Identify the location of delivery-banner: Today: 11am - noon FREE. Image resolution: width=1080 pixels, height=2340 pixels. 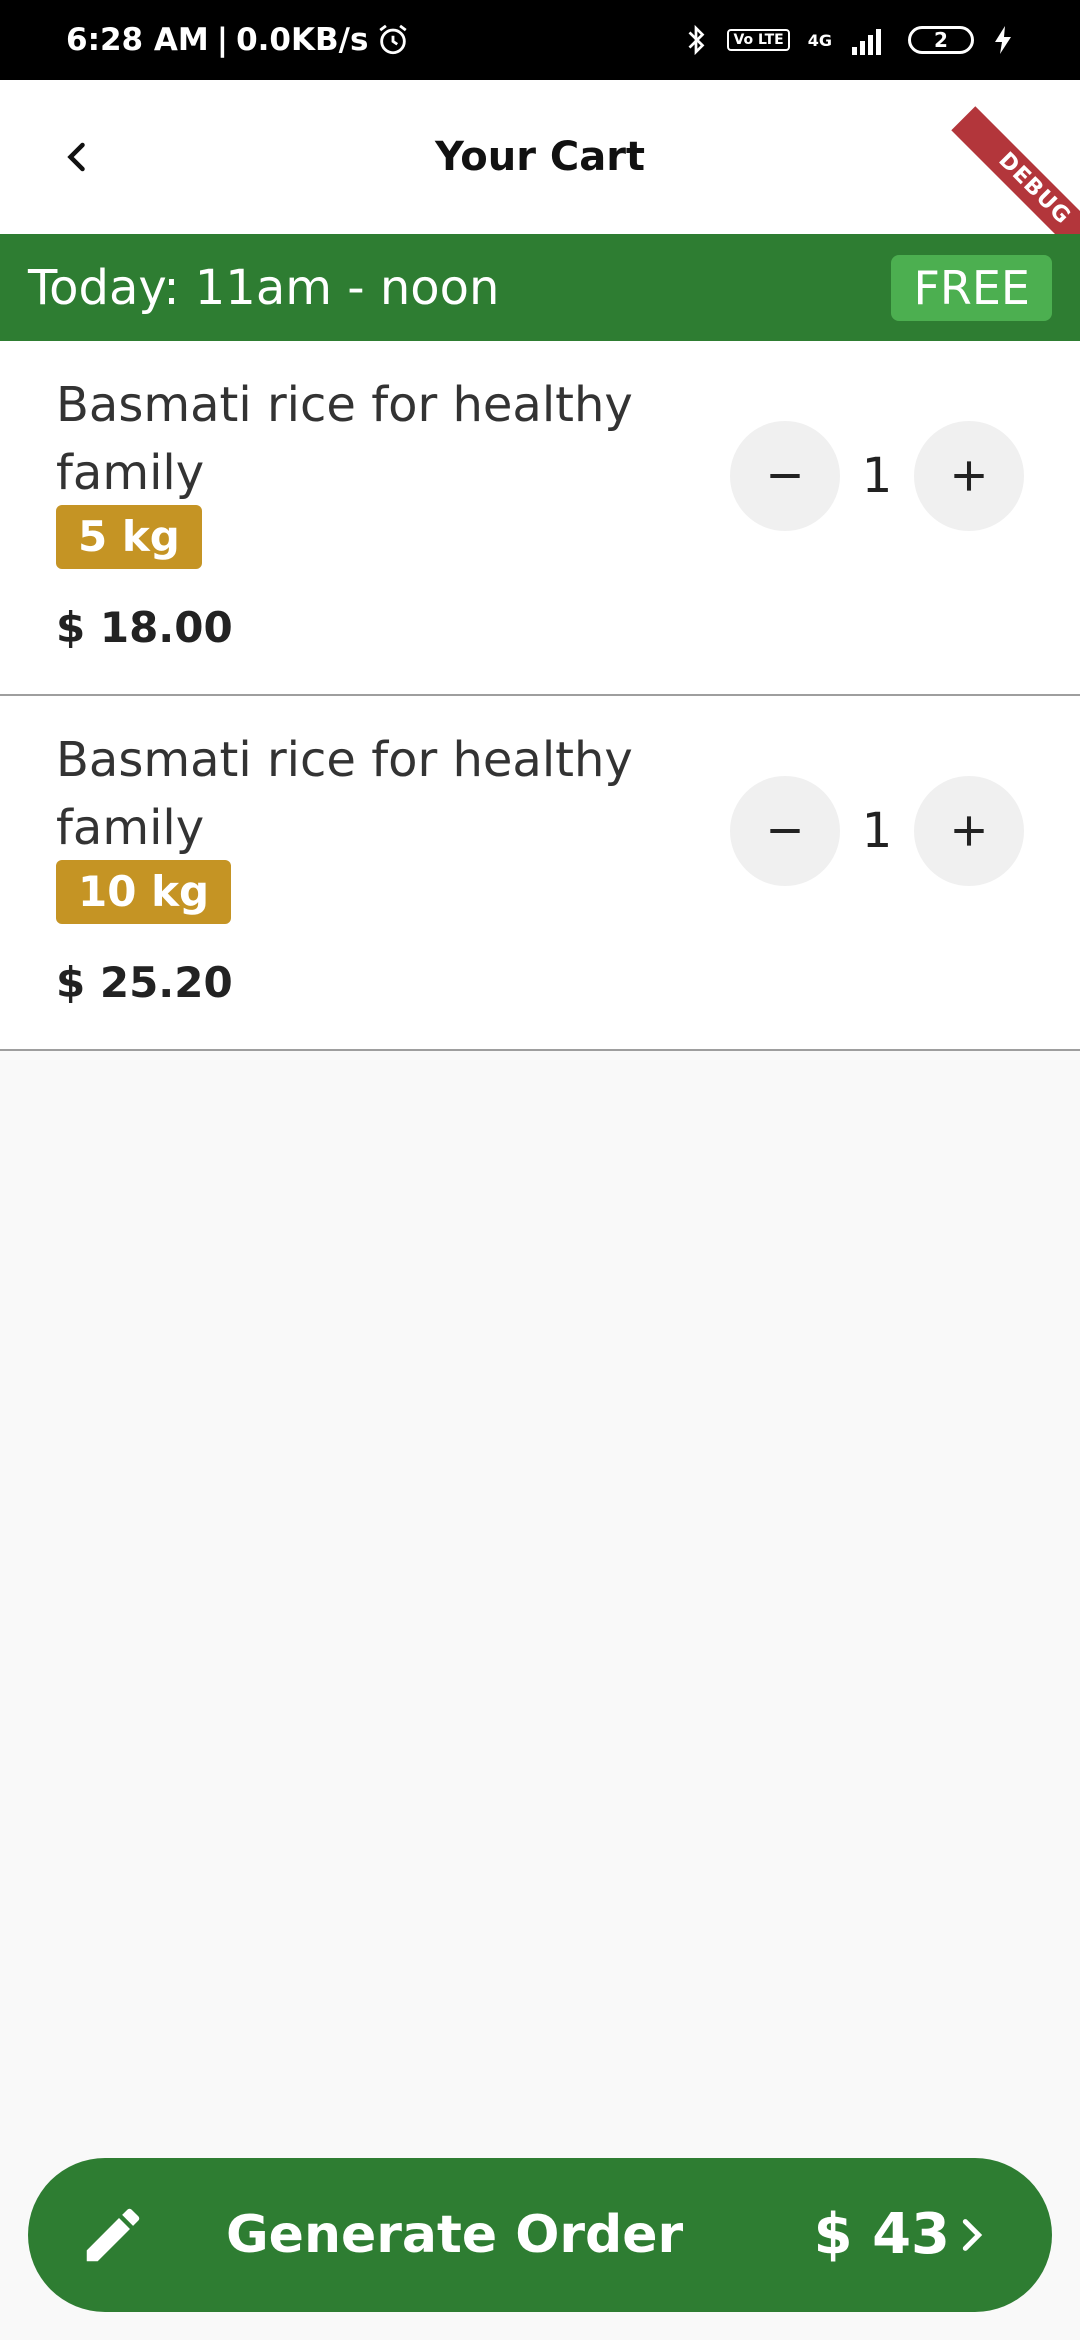
(540, 287).